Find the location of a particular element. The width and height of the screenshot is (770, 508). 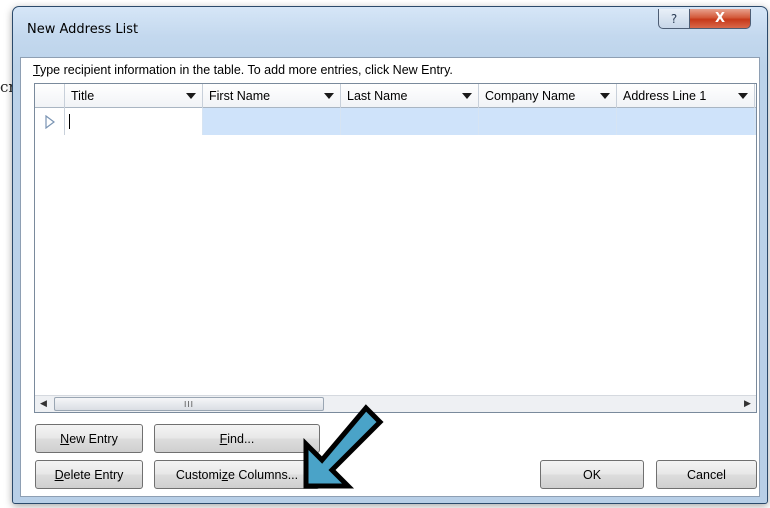

close-icon: X is located at coordinates (720, 18).